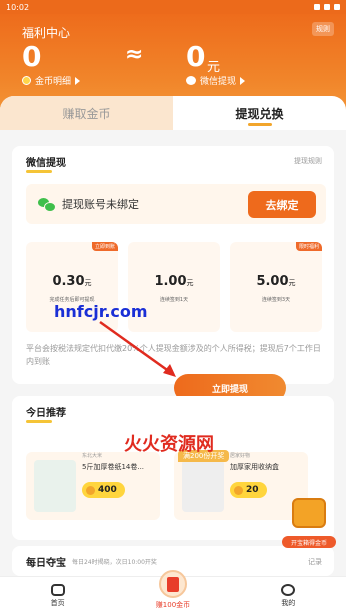  Describe the element at coordinates (309, 513) in the screenshot. I see `treasure-chest-icon` at that location.